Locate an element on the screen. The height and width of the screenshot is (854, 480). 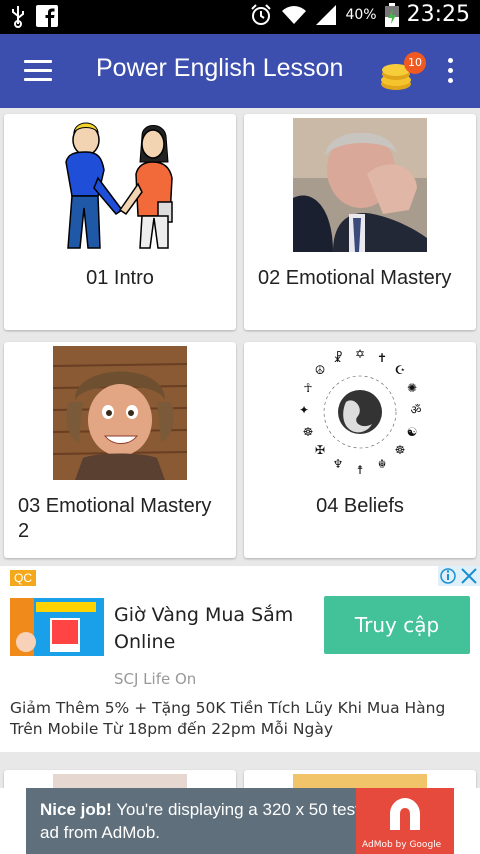
handshake-illustration is located at coordinates (119, 185).